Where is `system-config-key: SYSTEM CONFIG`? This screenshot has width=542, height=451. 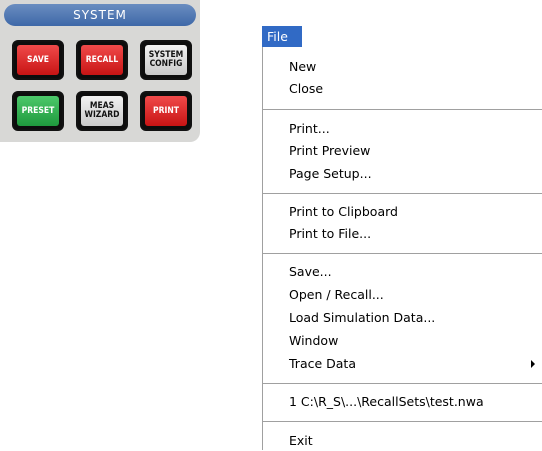 system-config-key: SYSTEM CONFIG is located at coordinates (166, 60).